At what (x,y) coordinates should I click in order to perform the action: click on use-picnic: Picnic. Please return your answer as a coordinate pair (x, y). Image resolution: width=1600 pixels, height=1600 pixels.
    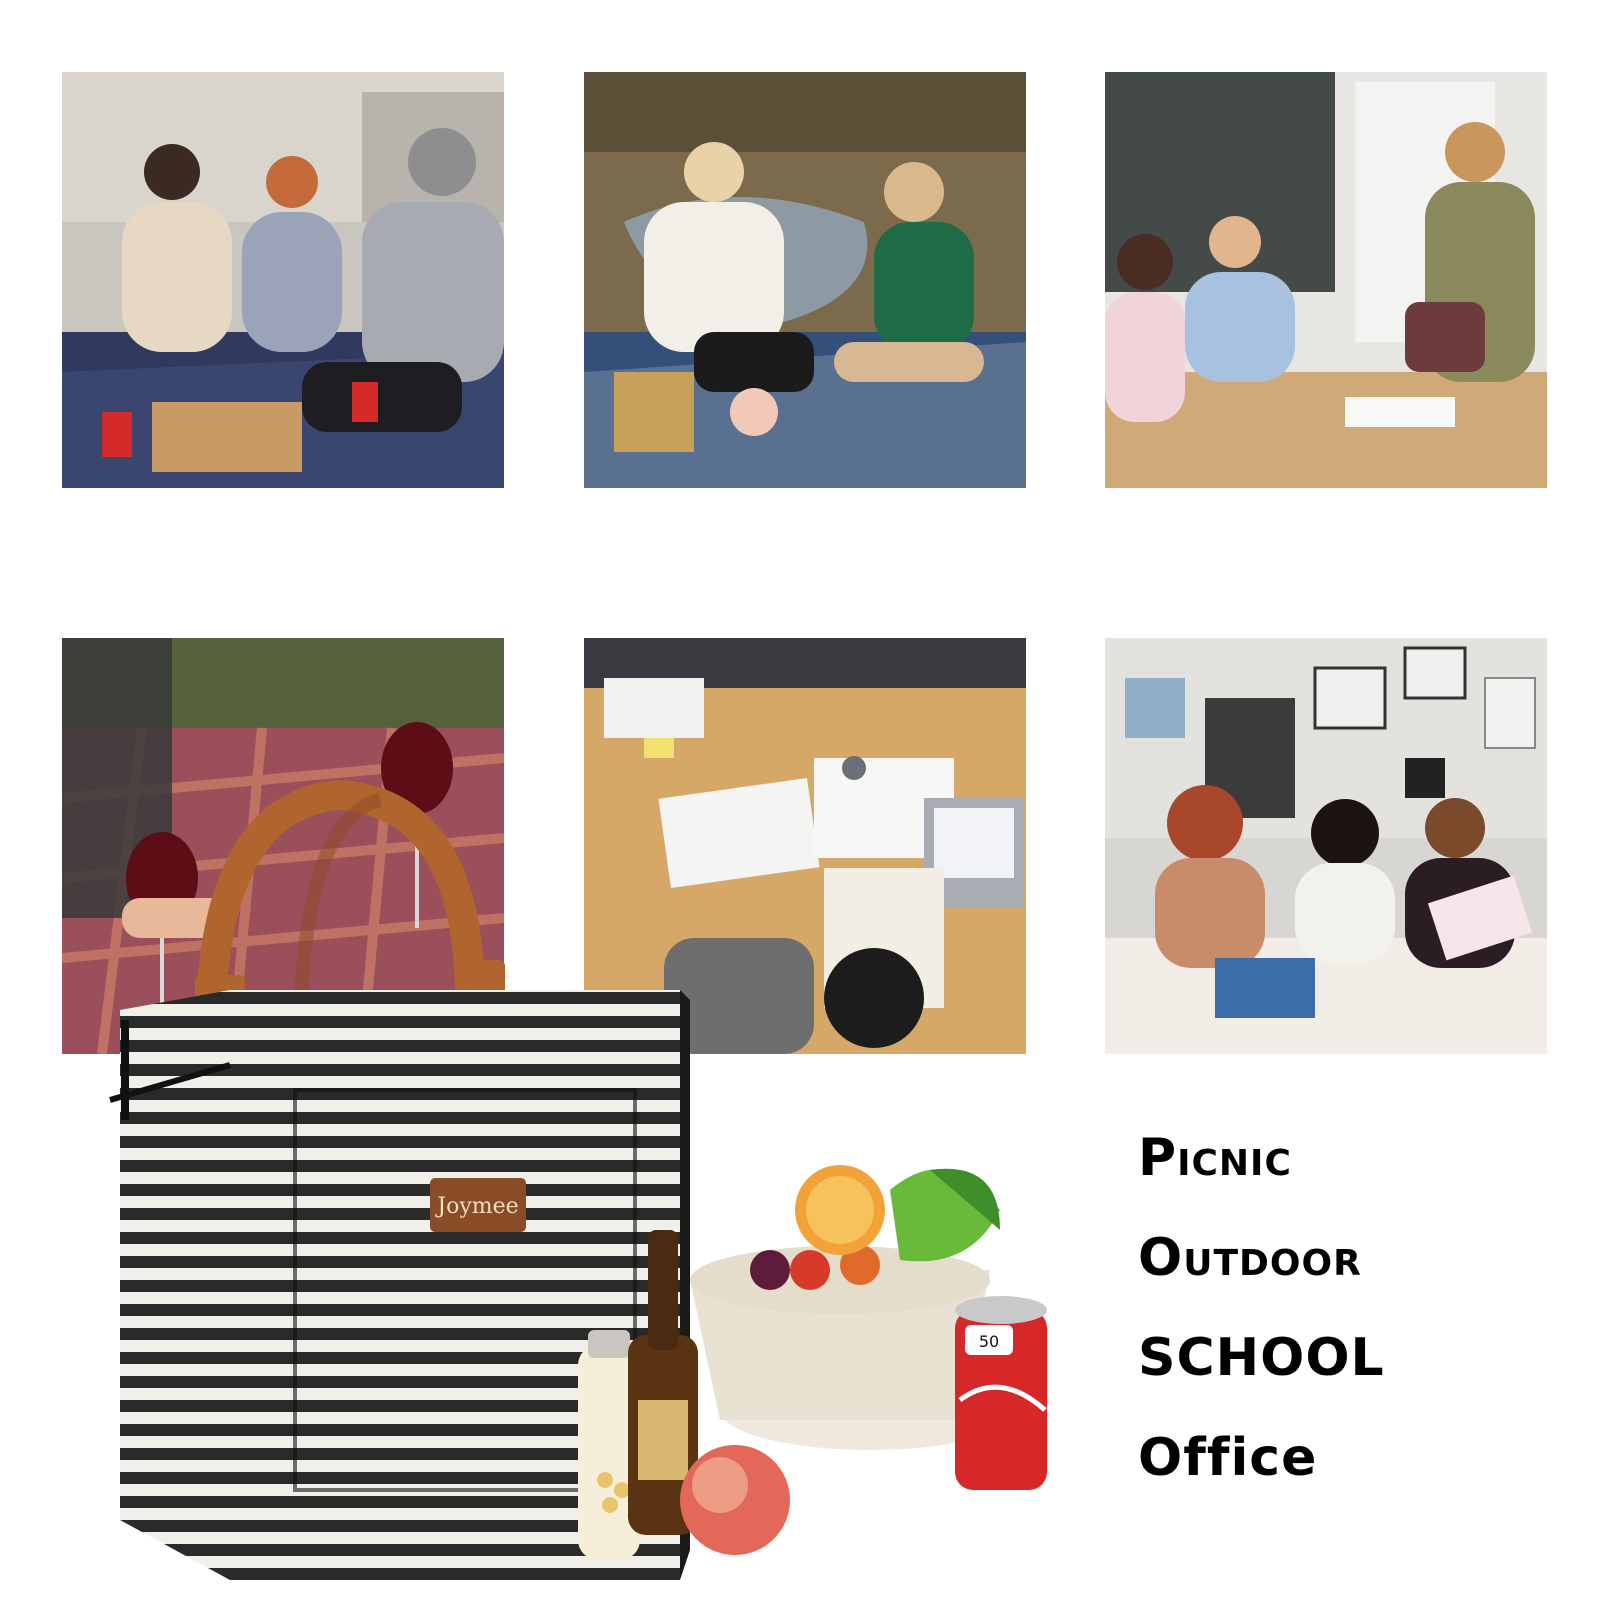
    Looking at the image, I should click on (1215, 1158).